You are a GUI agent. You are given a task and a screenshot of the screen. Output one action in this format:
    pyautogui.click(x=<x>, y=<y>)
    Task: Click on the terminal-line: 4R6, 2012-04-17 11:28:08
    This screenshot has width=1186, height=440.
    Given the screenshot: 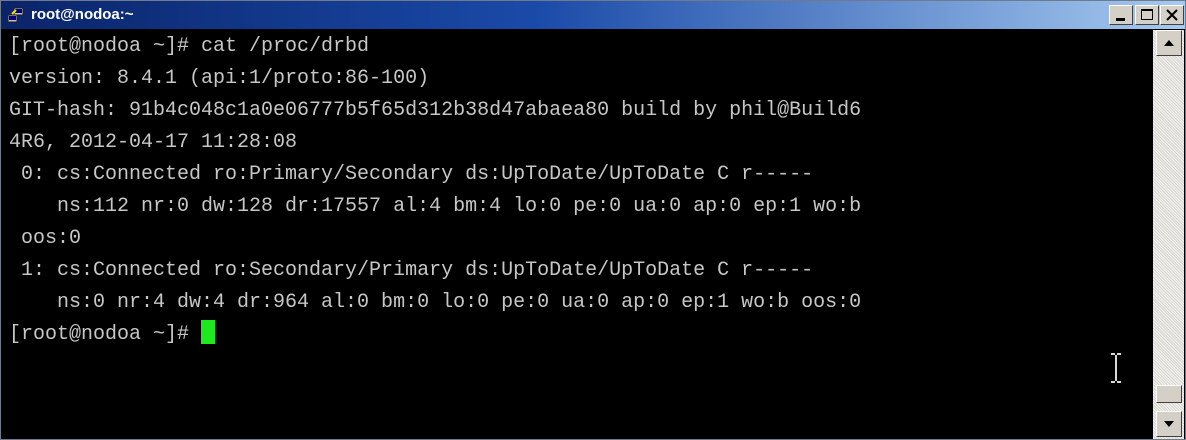 What is the action you would take?
    pyautogui.click(x=153, y=142)
    